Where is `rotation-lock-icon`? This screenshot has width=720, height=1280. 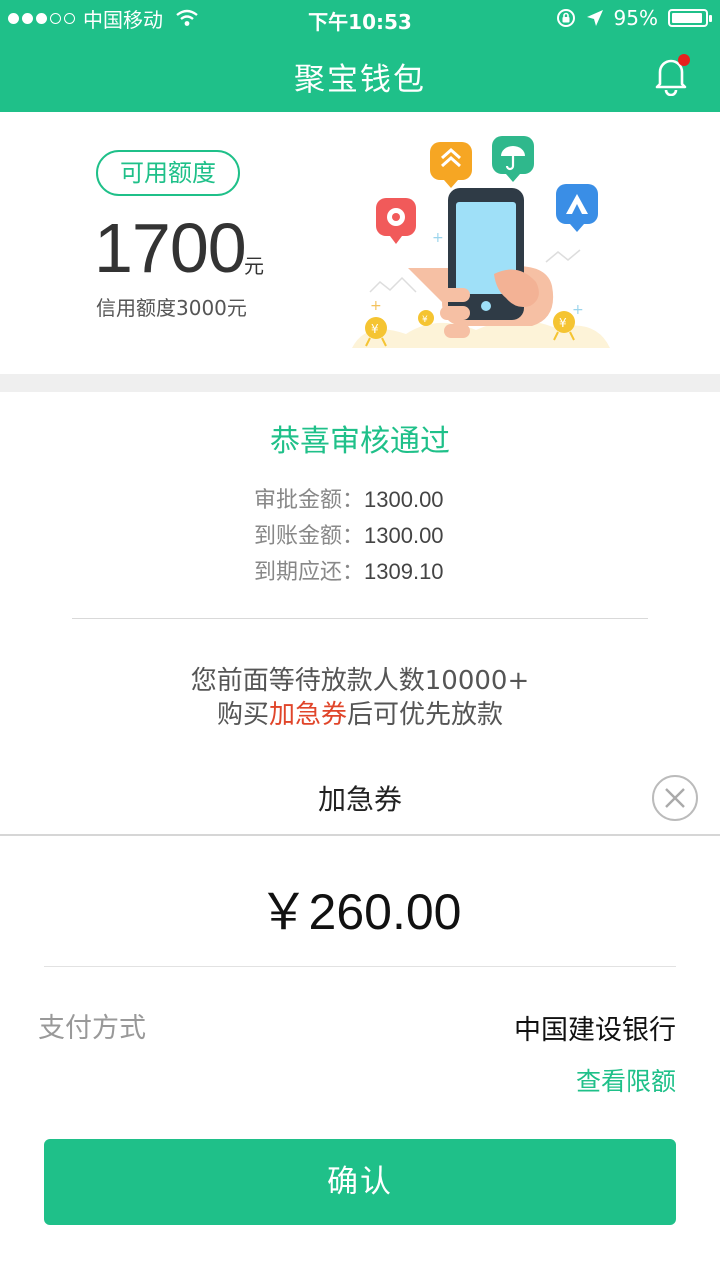 rotation-lock-icon is located at coordinates (565, 18).